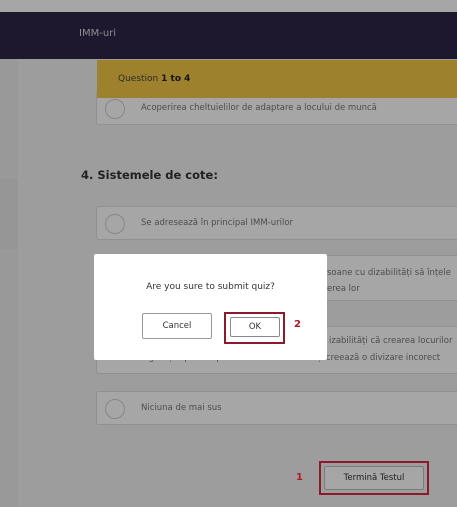 The image size is (457, 507). Describe the element at coordinates (177, 326) in the screenshot. I see `cancel-button: Cancel` at that location.